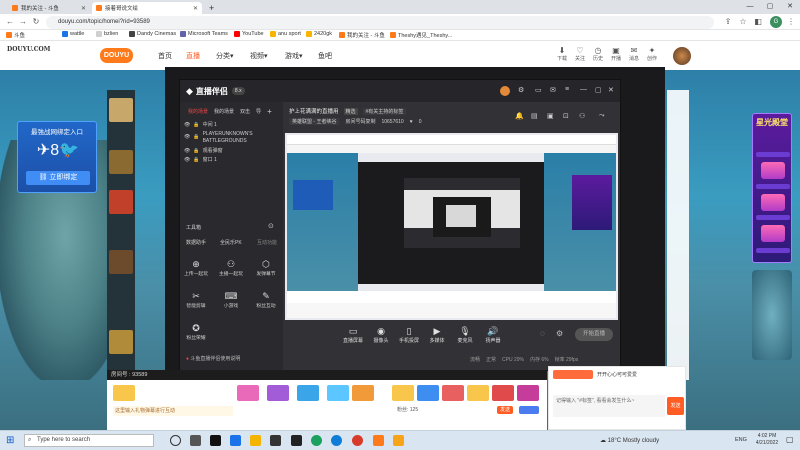 This screenshot has height=450, width=800. What do you see at coordinates (231, 242) in the screenshot?
I see `tool-tab-pk: 全民乐PK` at bounding box center [231, 242].